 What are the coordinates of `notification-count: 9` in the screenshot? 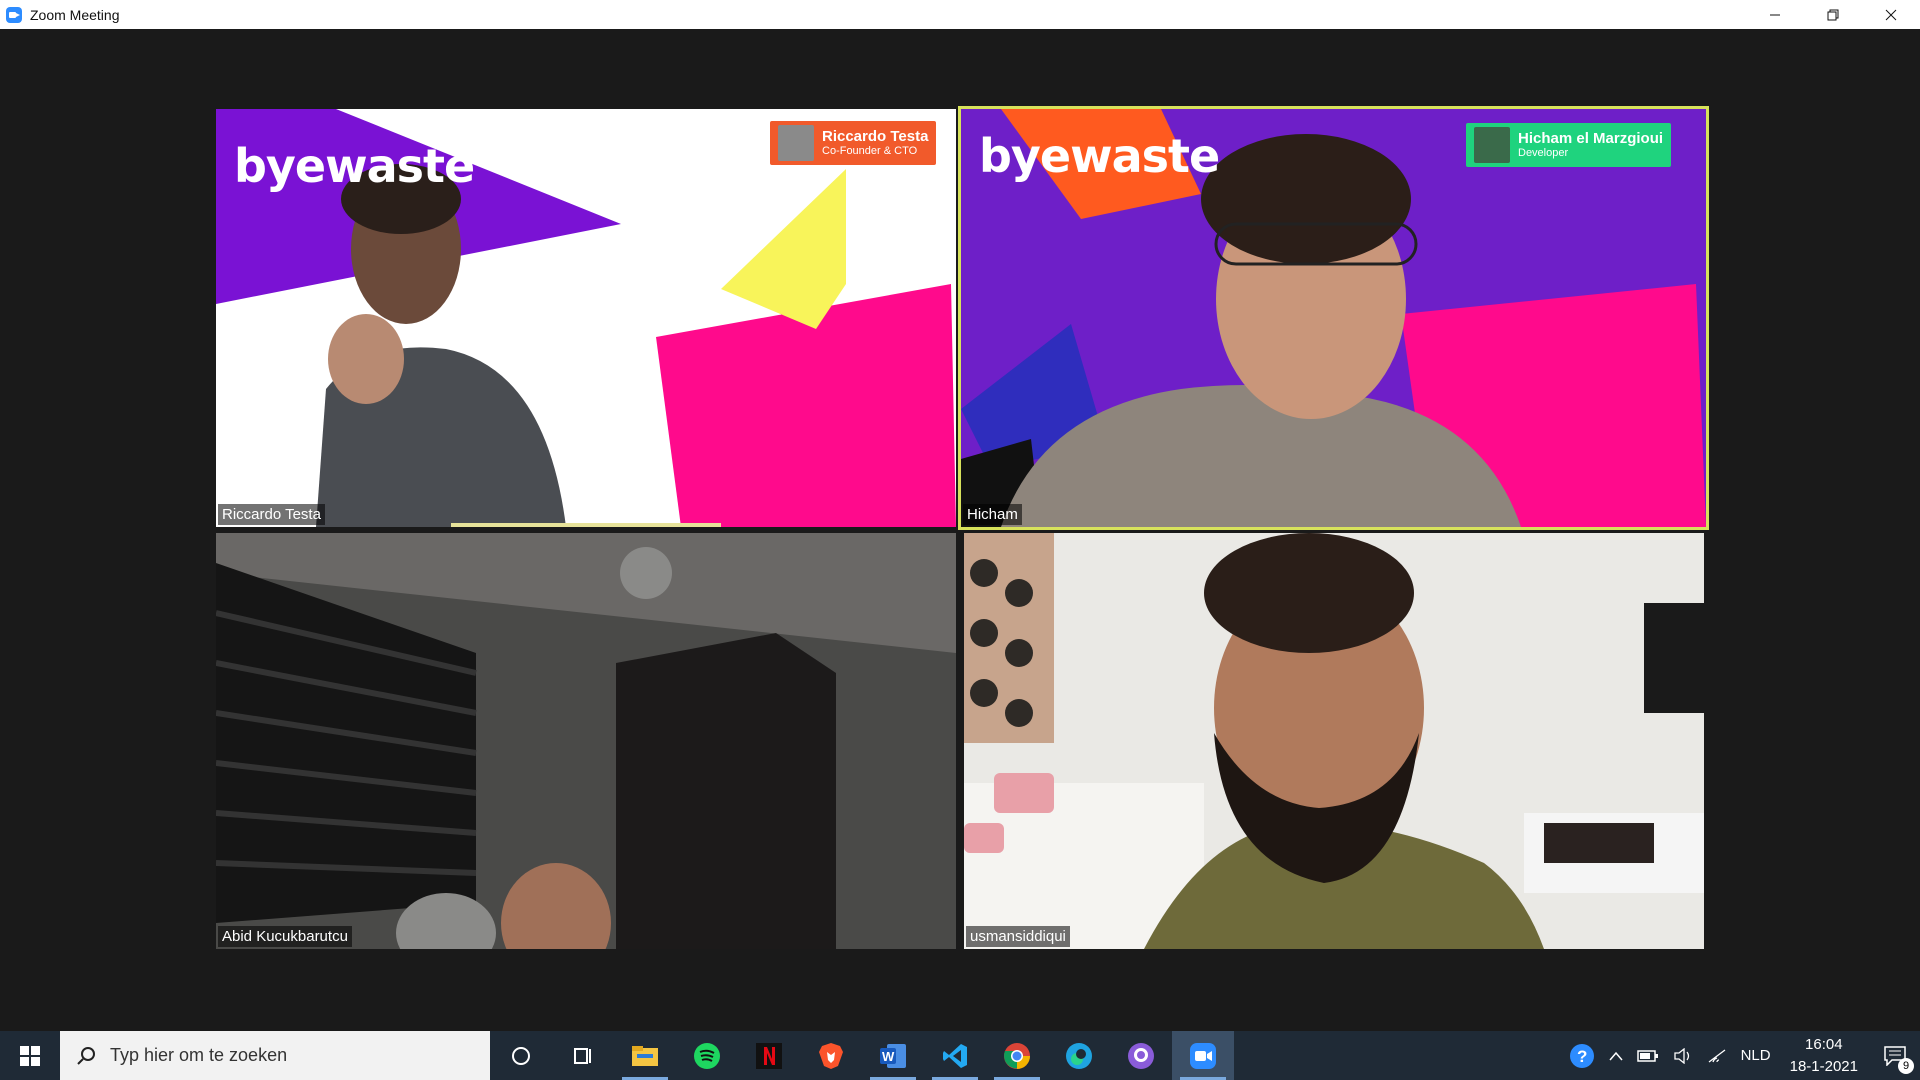 It's located at (1906, 1066).